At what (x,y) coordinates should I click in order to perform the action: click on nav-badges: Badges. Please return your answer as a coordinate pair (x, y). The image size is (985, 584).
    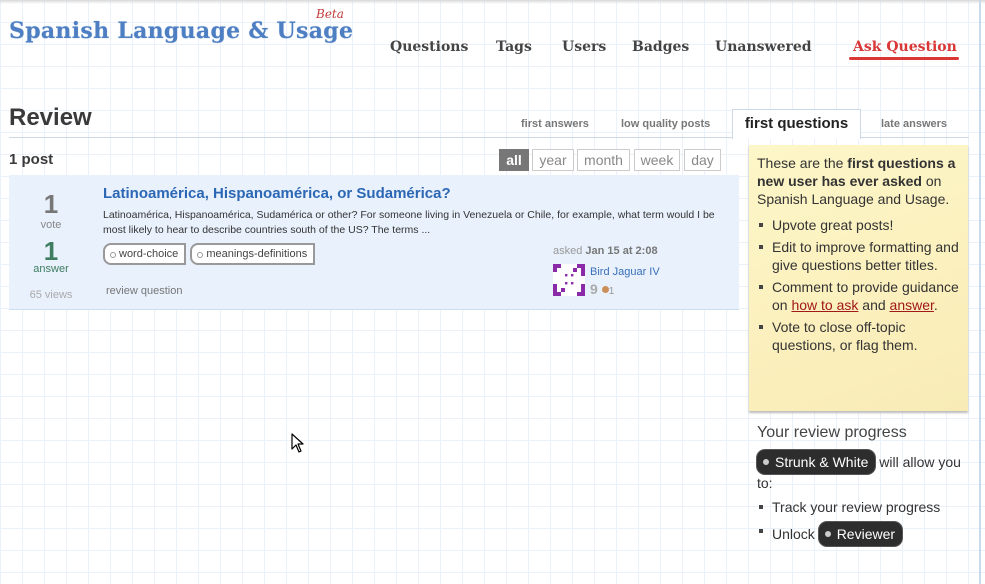
    Looking at the image, I should click on (660, 47).